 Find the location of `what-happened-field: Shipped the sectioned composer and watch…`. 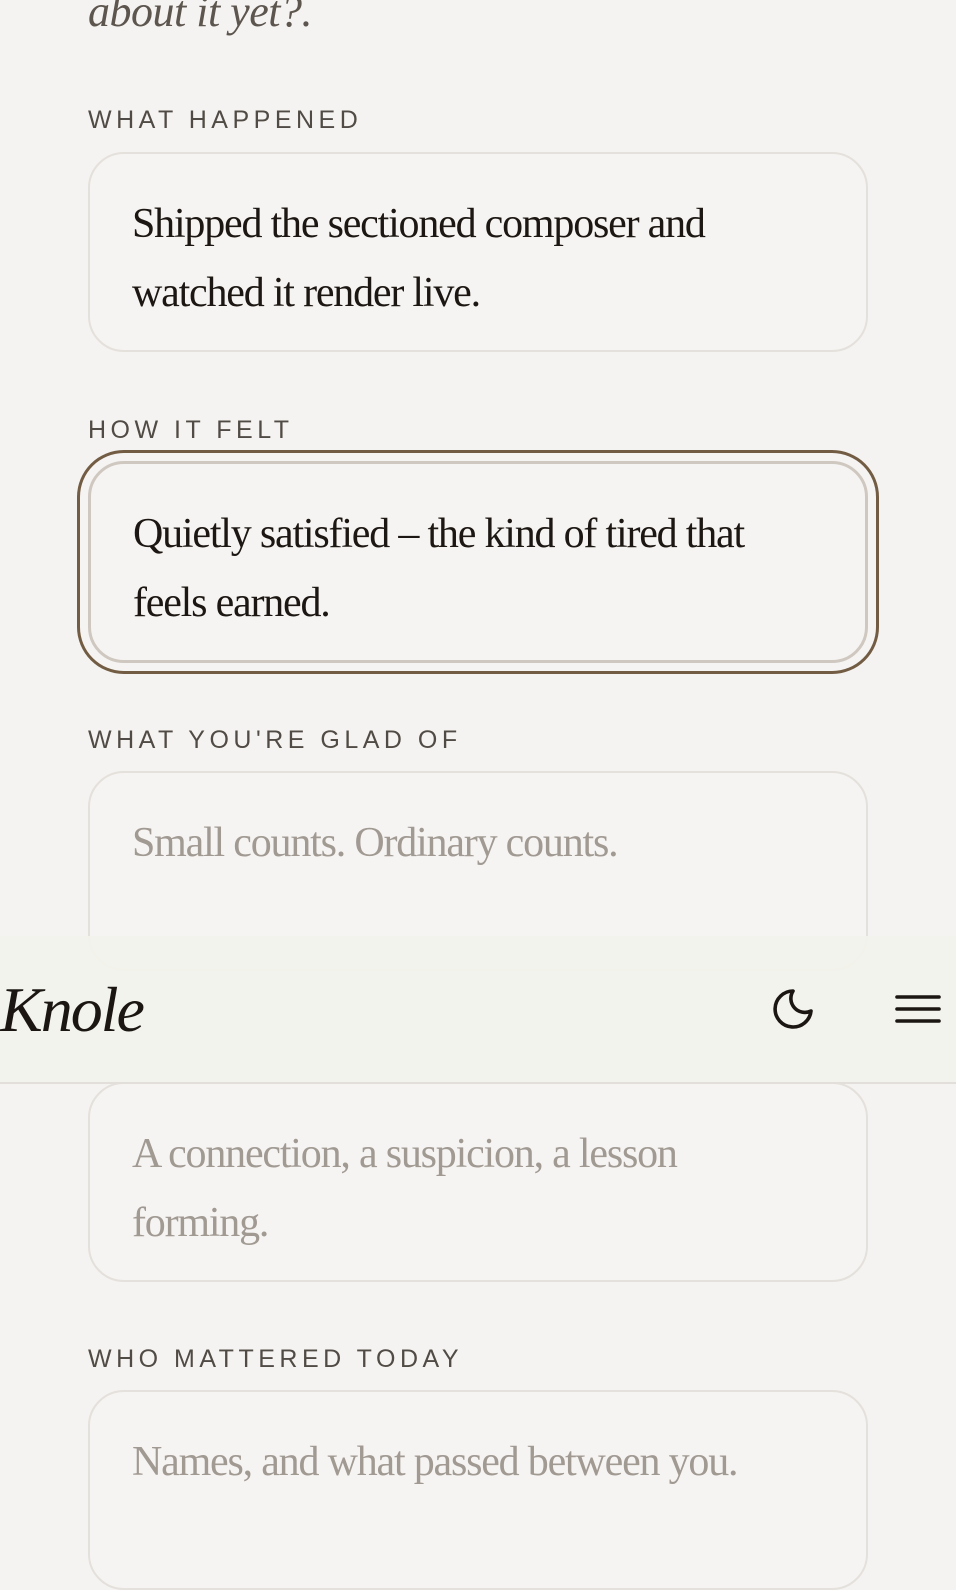

what-happened-field: Shipped the sectioned composer and watch… is located at coordinates (478, 252).